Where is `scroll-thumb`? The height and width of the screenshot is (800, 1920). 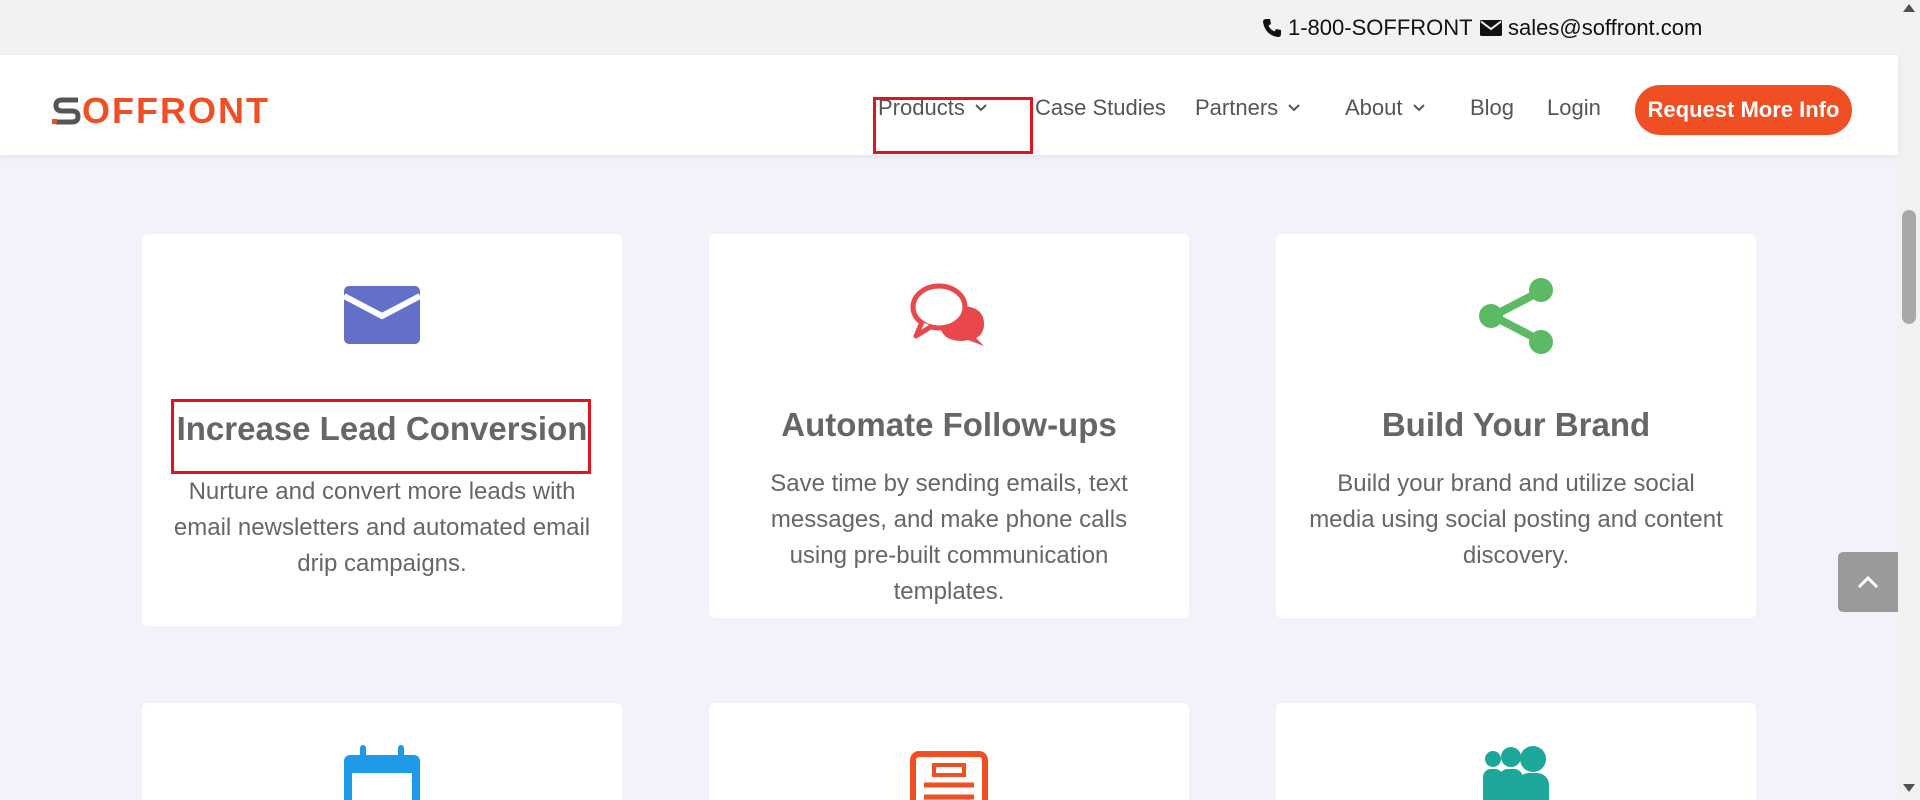
scroll-thumb is located at coordinates (1909, 267).